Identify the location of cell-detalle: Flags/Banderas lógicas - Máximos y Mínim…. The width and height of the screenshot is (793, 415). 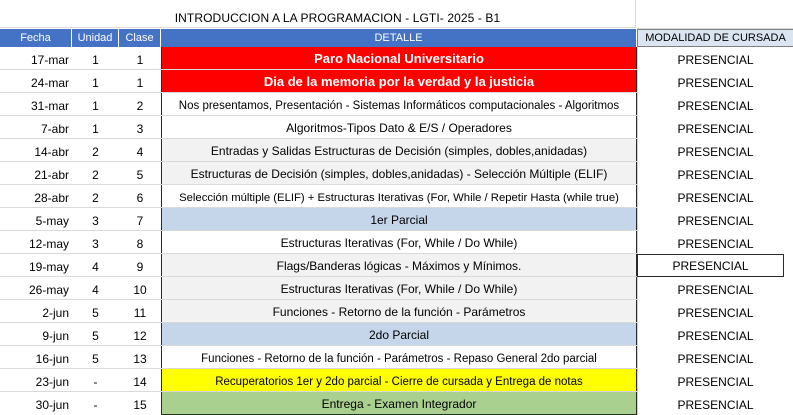
(399, 265).